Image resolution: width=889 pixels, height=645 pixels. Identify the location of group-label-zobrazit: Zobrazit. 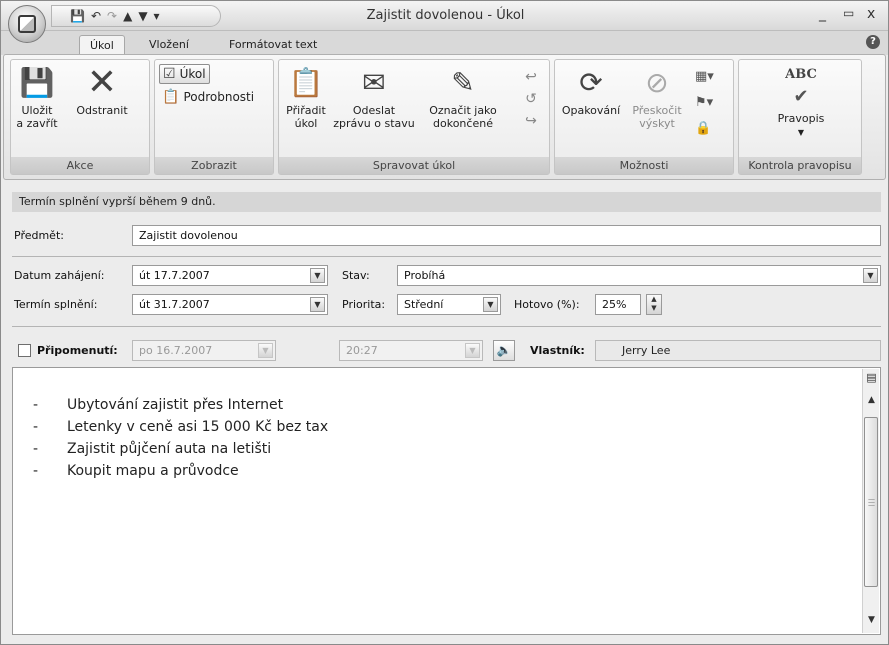
(214, 165).